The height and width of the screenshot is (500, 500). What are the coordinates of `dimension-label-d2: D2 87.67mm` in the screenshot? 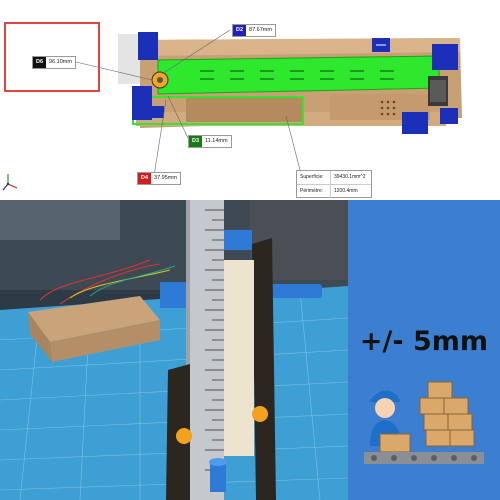 It's located at (254, 30).